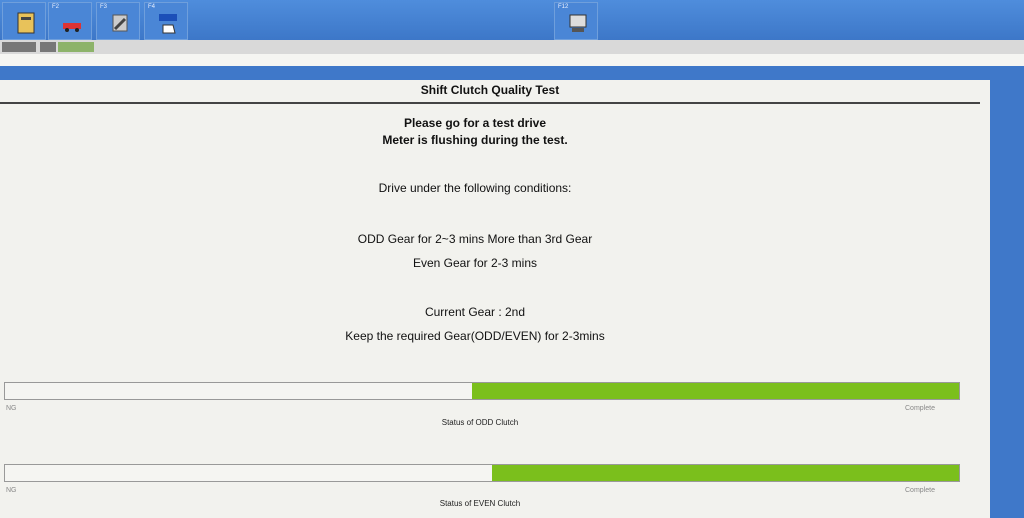 The image size is (1024, 518). Describe the element at coordinates (475, 140) in the screenshot. I see `instruction-line: Meter is flushing during the test.` at that location.